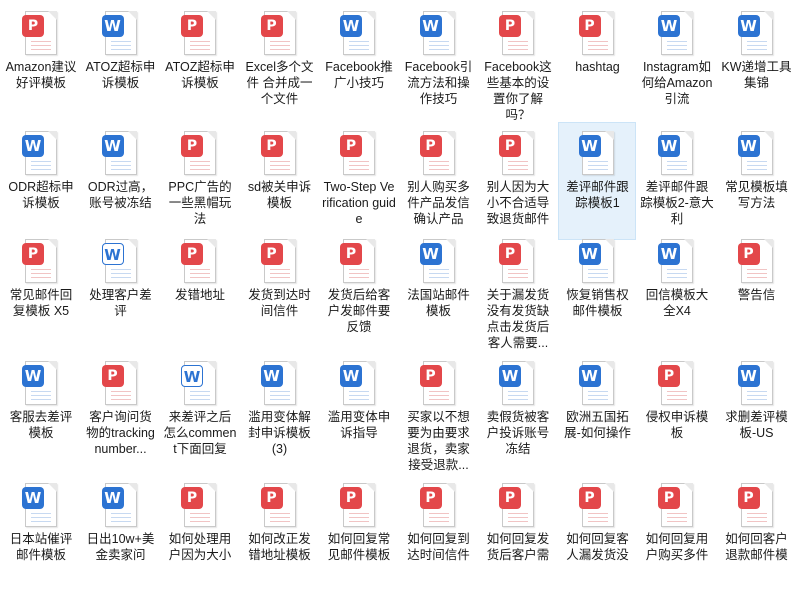 The height and width of the screenshot is (592, 800). I want to click on file-item: W ODR超标申诉模板, so click(40, 181).